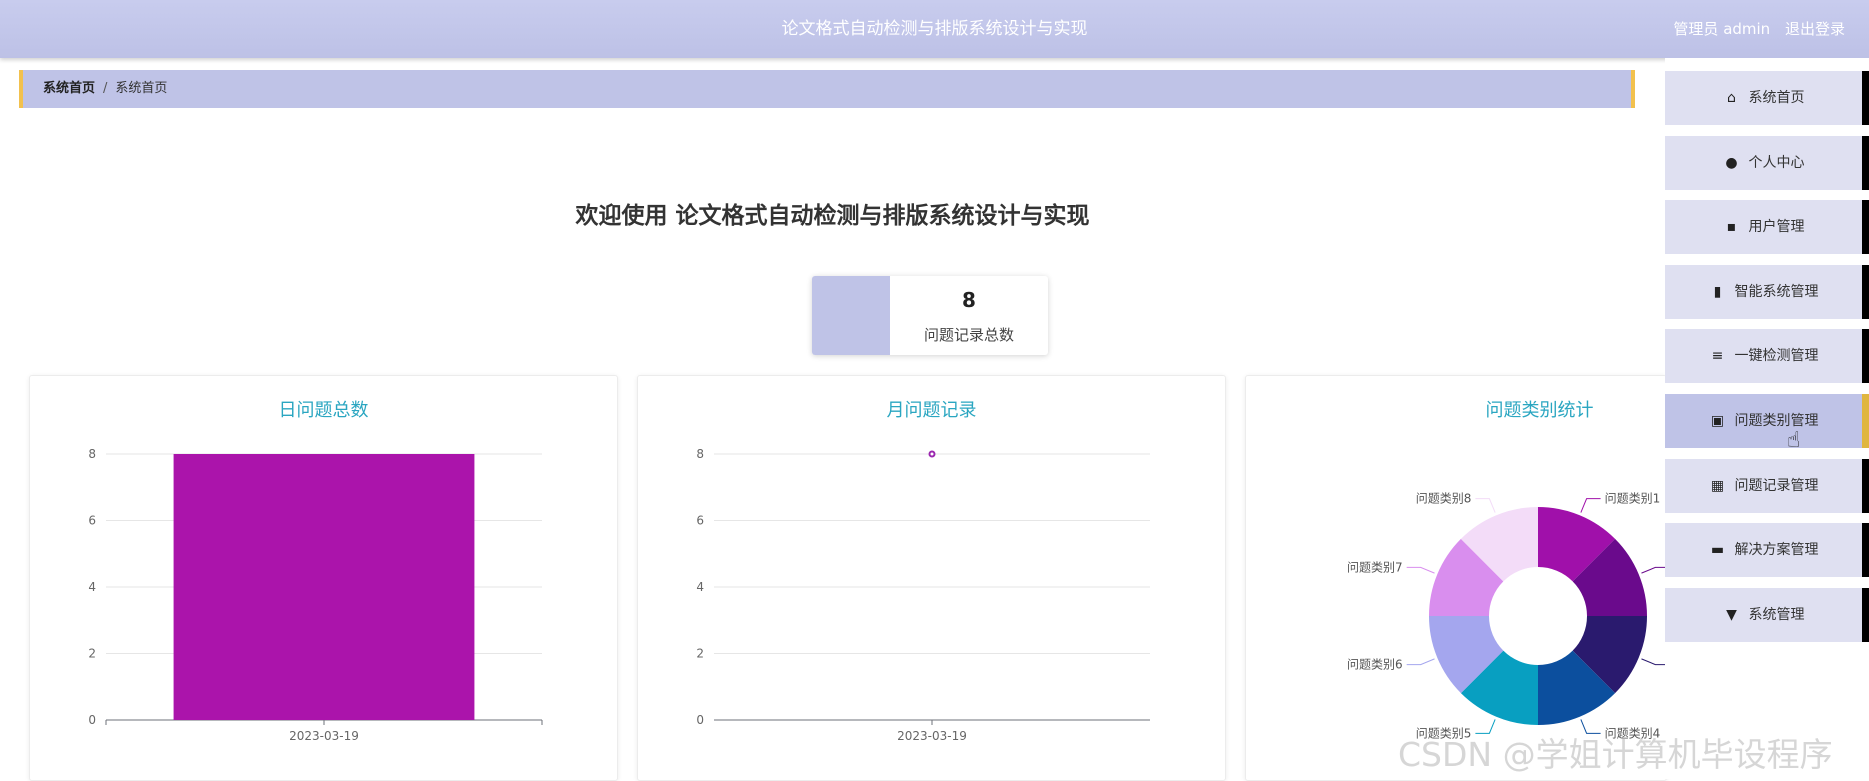 Image resolution: width=1869 pixels, height=781 pixels. Describe the element at coordinates (1375, 567) in the screenshot. I see `slice-label: 问题类别7` at that location.